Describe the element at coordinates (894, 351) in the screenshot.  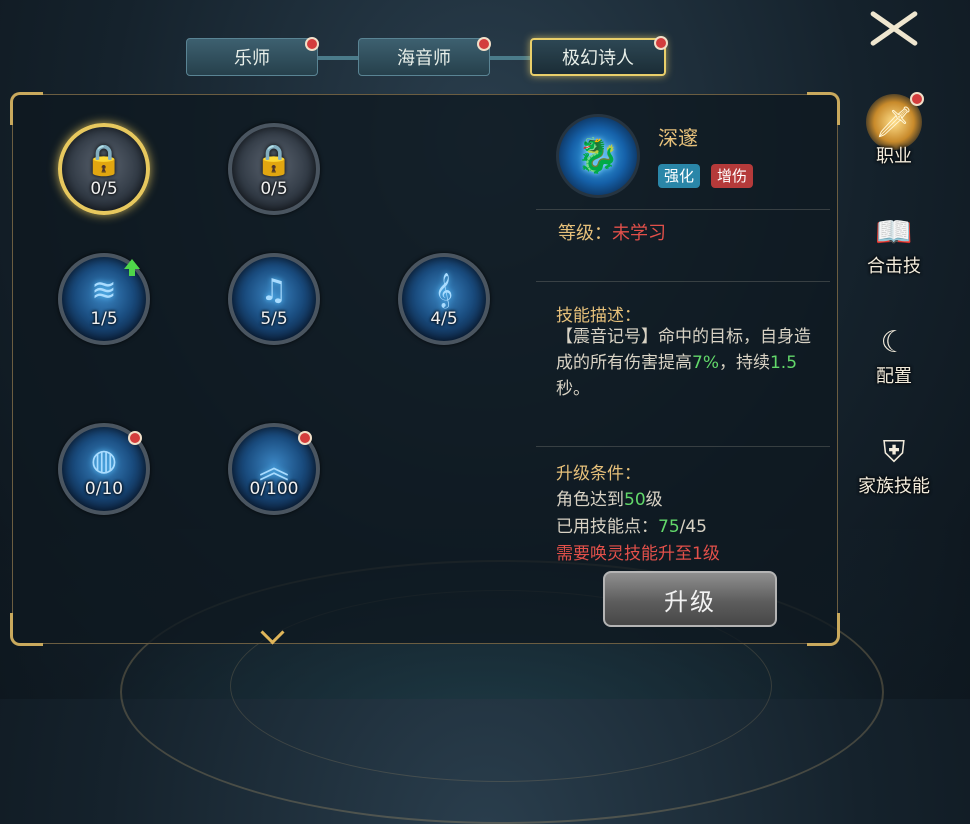
I see `side-nav-config: ☾ 配置` at that location.